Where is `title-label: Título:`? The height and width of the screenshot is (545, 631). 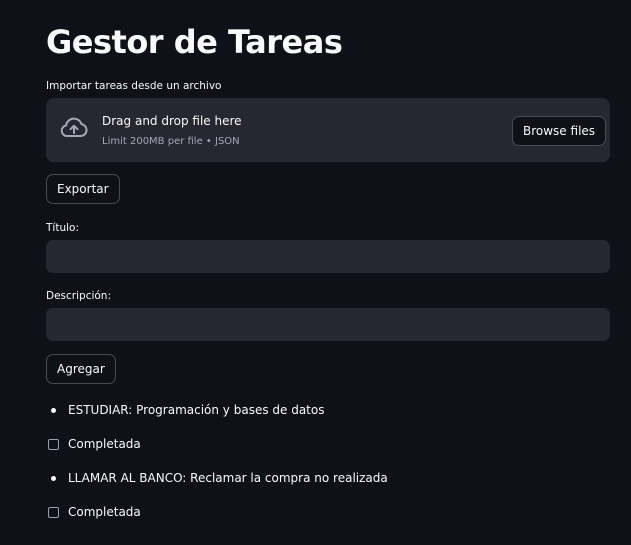 title-label: Título: is located at coordinates (62, 228).